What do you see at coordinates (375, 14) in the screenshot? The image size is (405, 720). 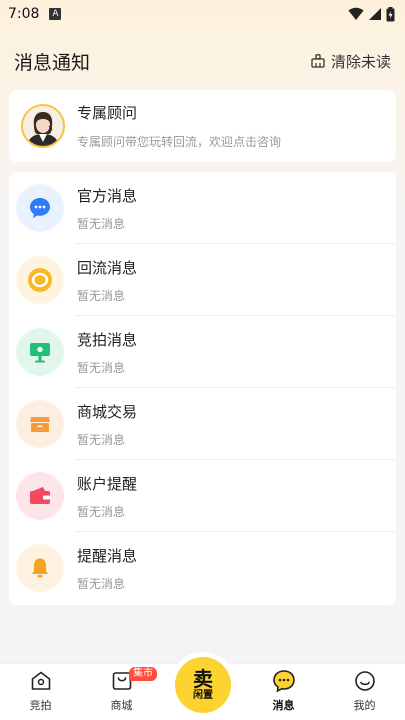 I see `signal-icon` at bounding box center [375, 14].